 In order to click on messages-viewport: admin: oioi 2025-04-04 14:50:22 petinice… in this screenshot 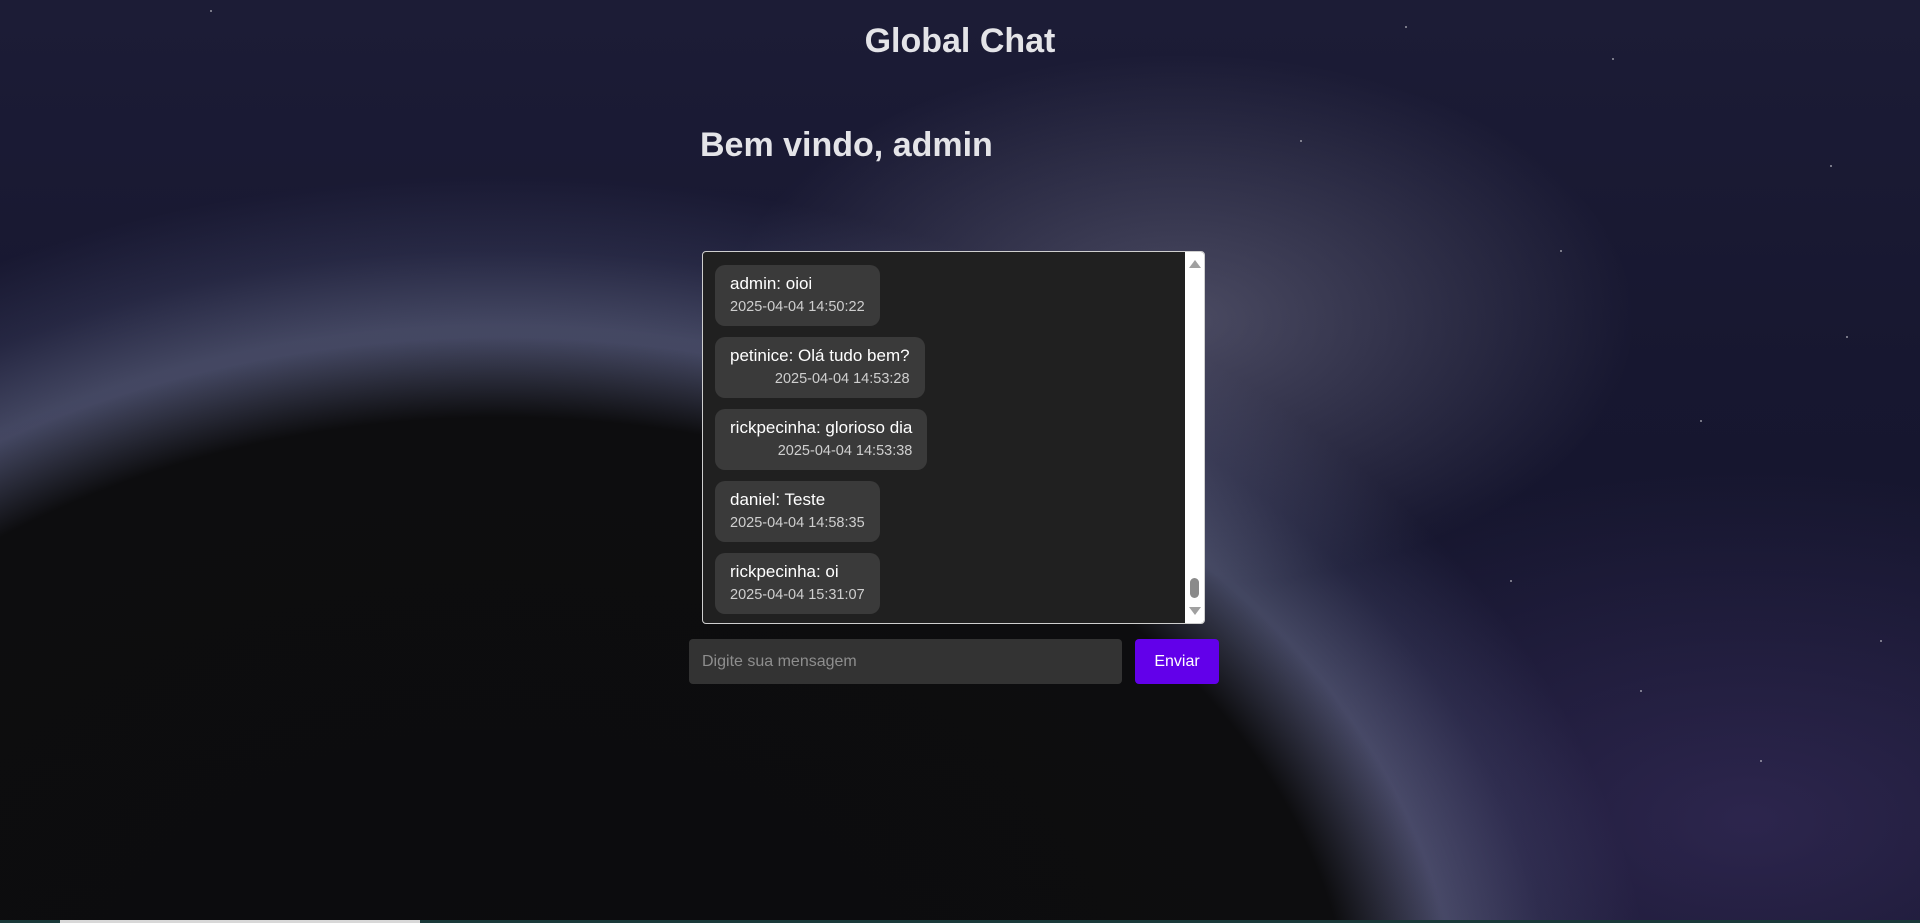, I will do `click(943, 437)`.